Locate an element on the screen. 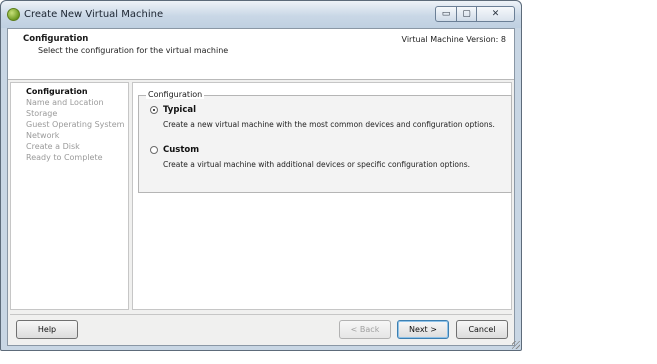 This screenshot has width=657, height=364. wizard-footer: Help < Back Next > Cancel is located at coordinates (261, 329).